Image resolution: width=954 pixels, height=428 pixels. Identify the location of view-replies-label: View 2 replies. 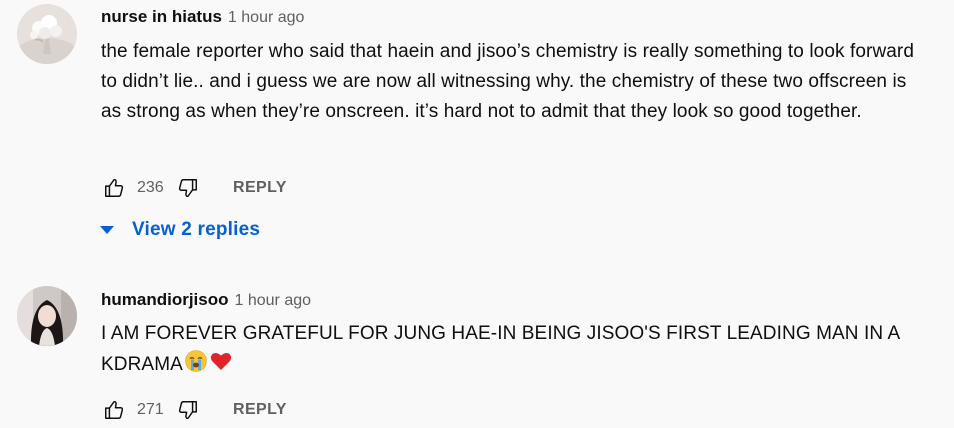
(196, 229).